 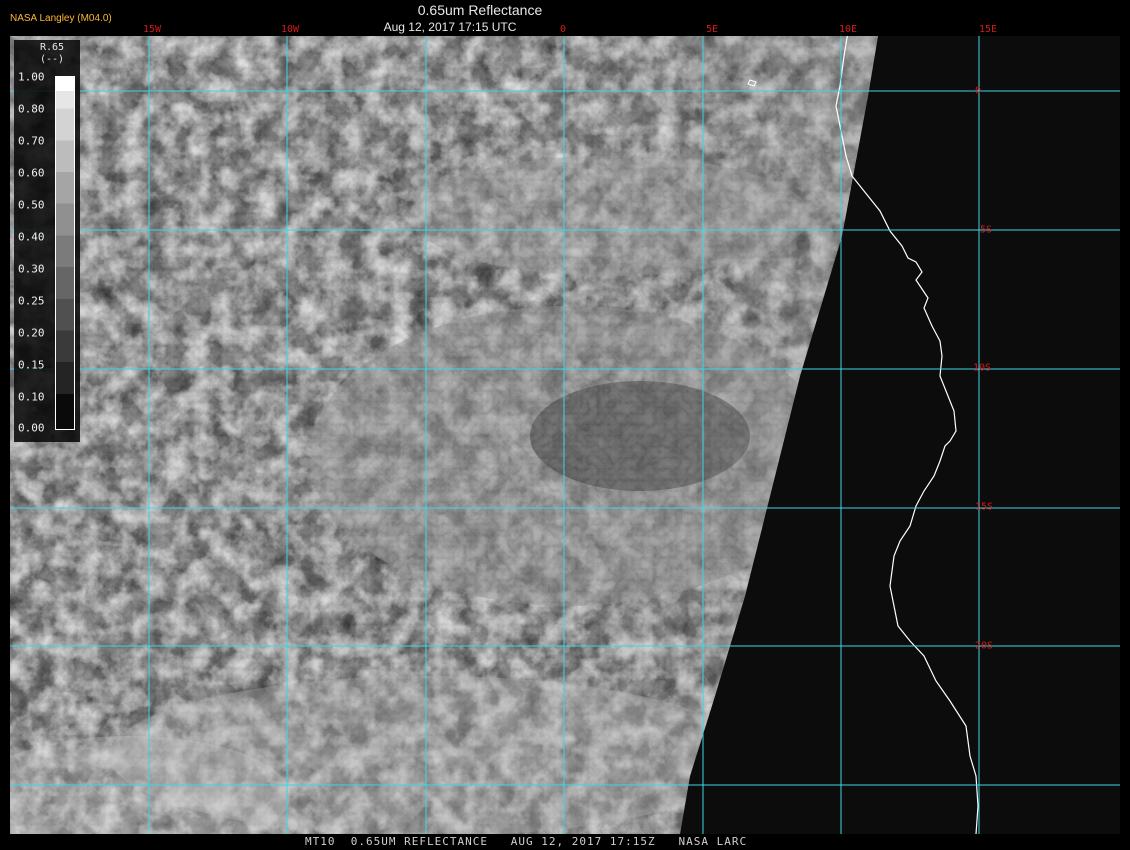 What do you see at coordinates (988, 29) in the screenshot?
I see `lon-label-15e: 15E` at bounding box center [988, 29].